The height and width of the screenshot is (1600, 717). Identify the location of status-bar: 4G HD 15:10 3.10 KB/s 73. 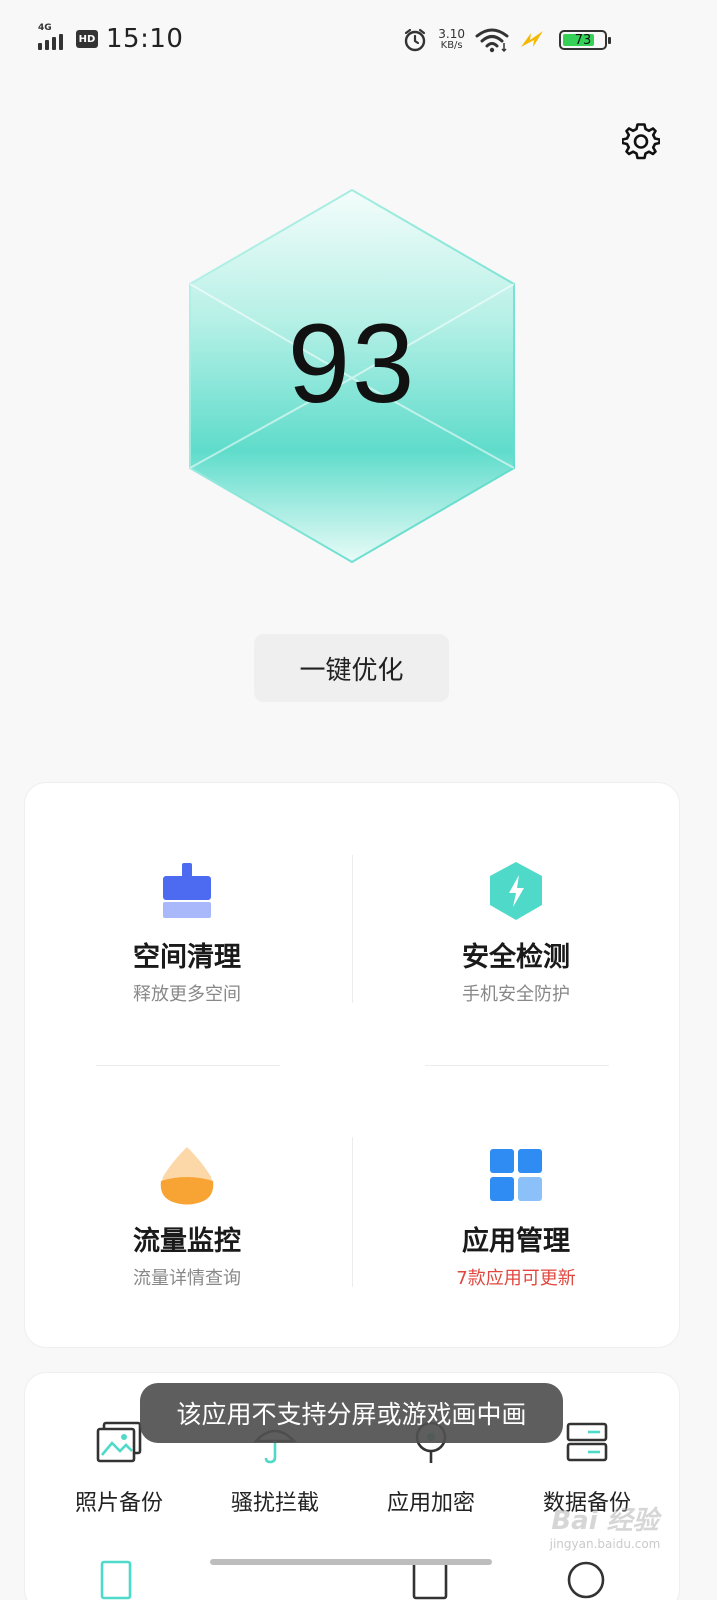
(358, 41).